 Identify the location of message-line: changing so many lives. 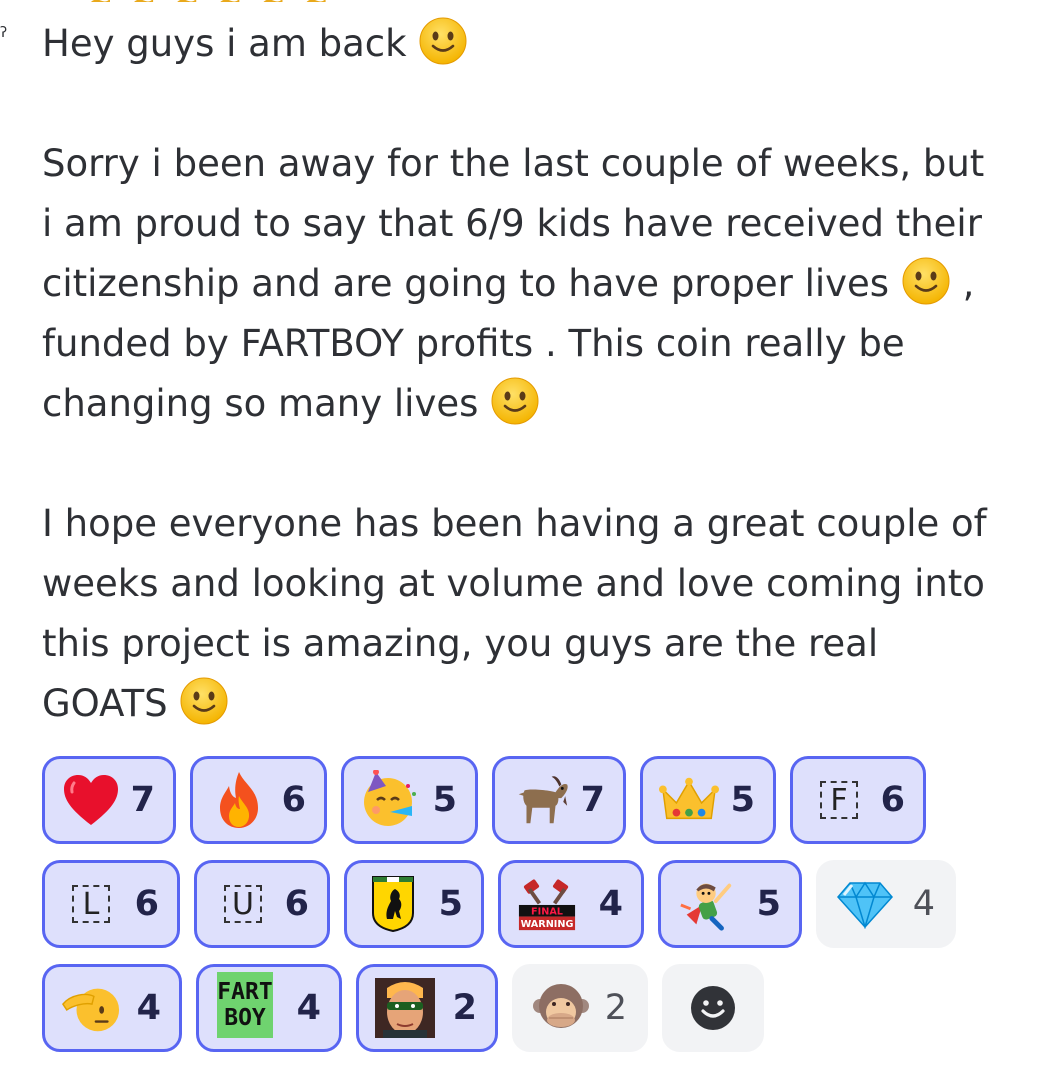
(537, 404).